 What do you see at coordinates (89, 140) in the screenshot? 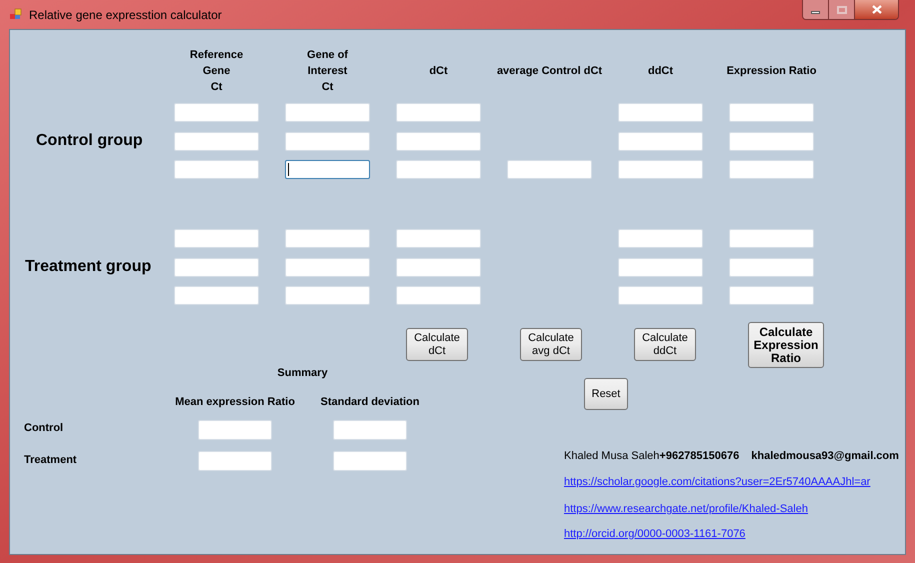
I see `group-label: Control group` at bounding box center [89, 140].